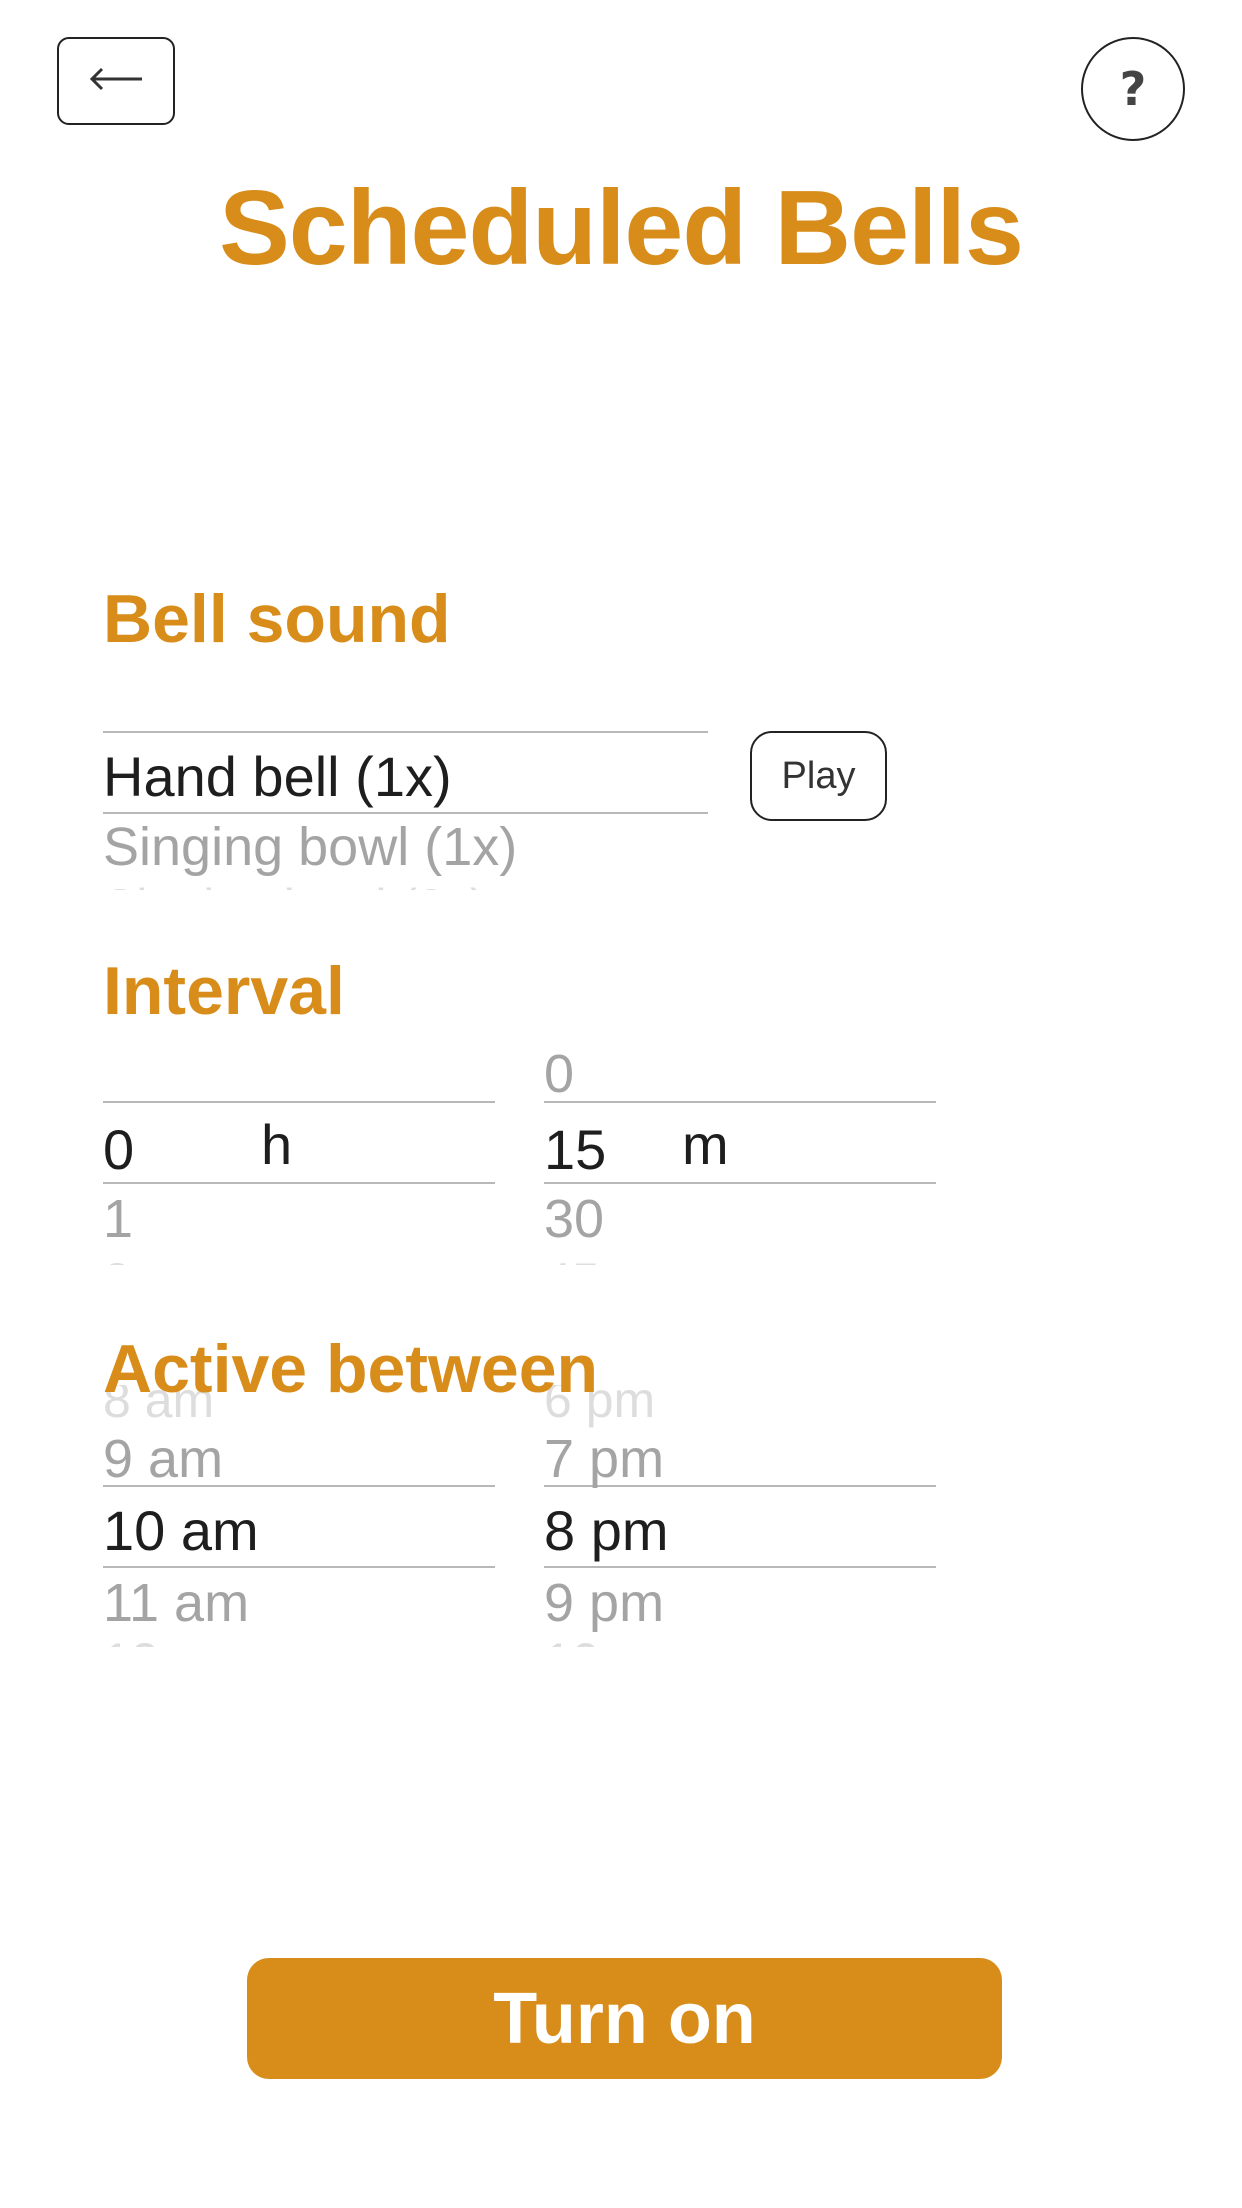 The image size is (1242, 2208). What do you see at coordinates (295, 884) in the screenshot?
I see `bell-option: Singing bowl (3x)` at bounding box center [295, 884].